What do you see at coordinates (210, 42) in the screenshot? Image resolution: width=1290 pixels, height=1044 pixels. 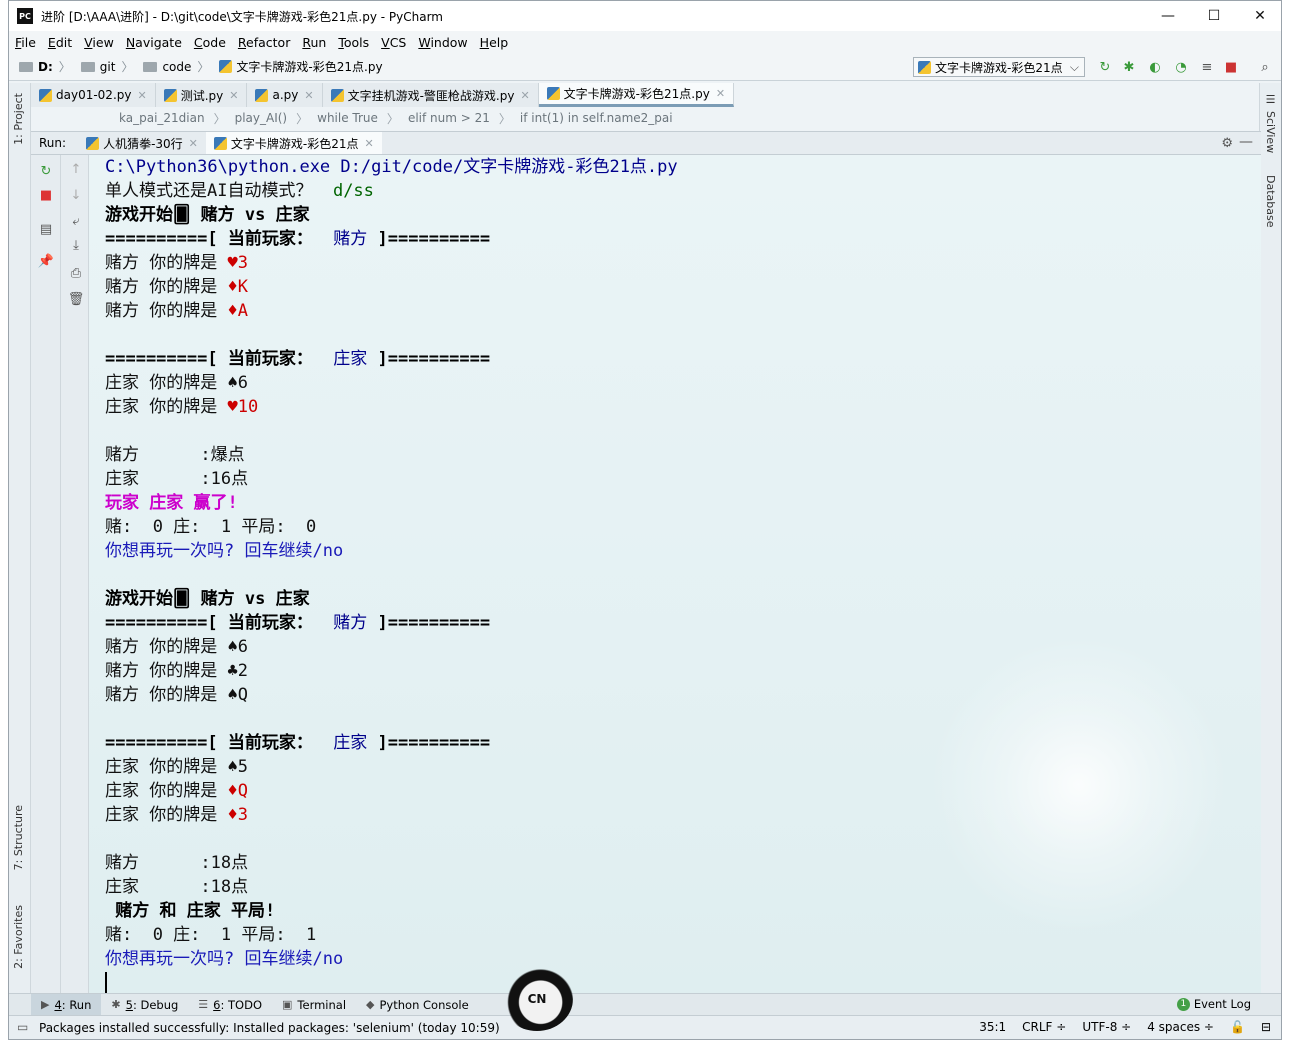 I see `menu-code: Code` at bounding box center [210, 42].